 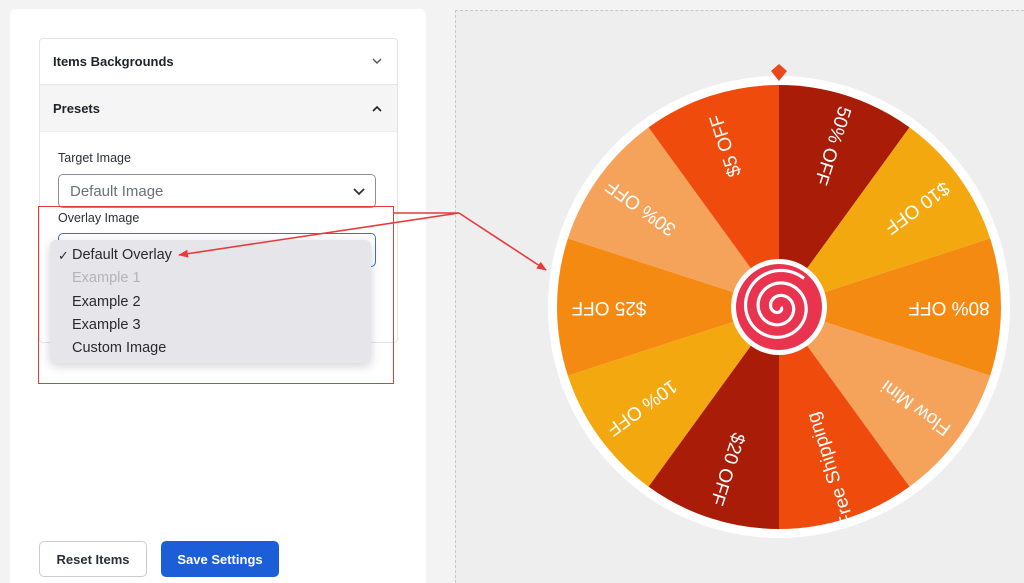 I want to click on wheel-segment-label: 80% OFF, so click(x=948, y=307).